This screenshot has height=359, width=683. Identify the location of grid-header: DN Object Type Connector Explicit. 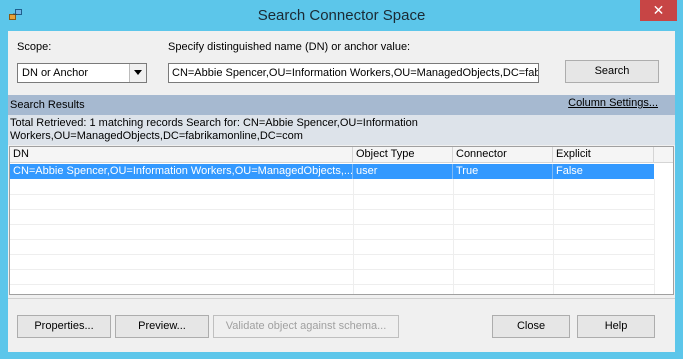
(341, 155).